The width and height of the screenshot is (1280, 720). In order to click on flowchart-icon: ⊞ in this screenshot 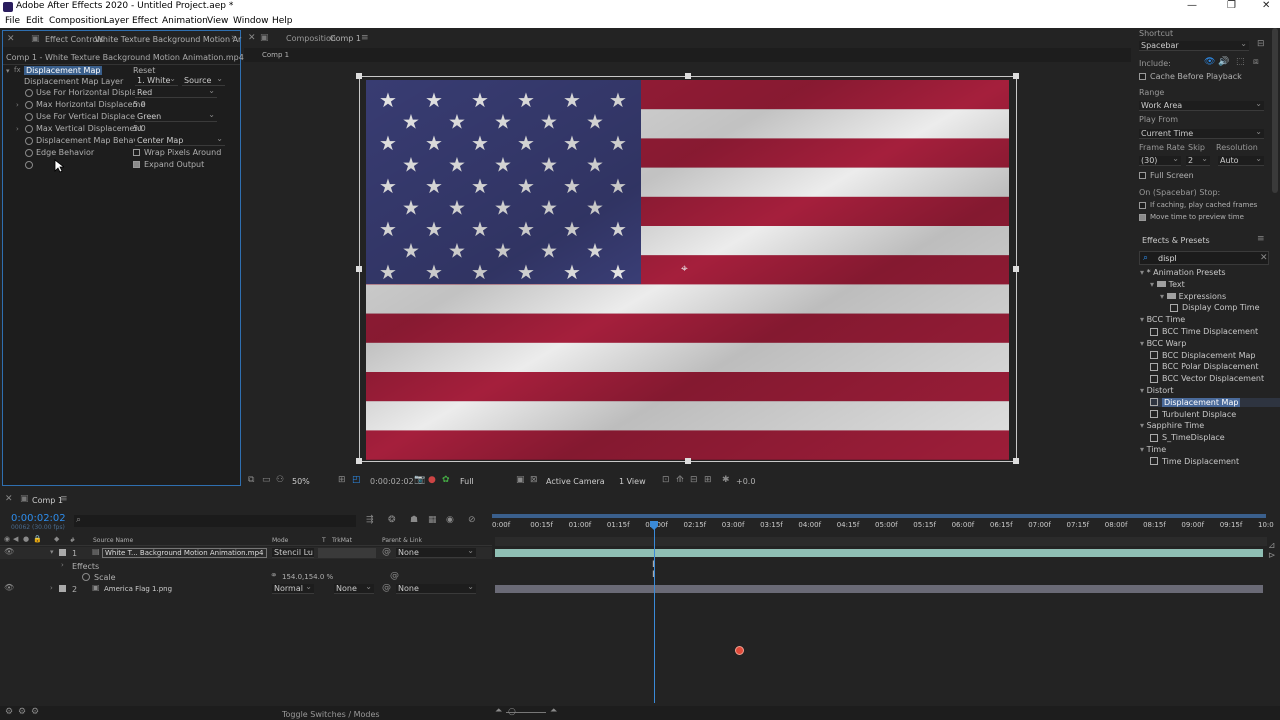, I will do `click(708, 480)`.